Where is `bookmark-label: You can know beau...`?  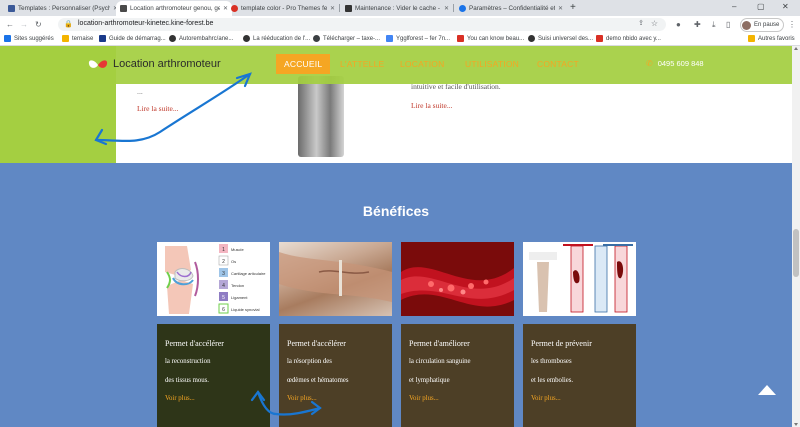 bookmark-label: You can know beau... is located at coordinates (496, 38).